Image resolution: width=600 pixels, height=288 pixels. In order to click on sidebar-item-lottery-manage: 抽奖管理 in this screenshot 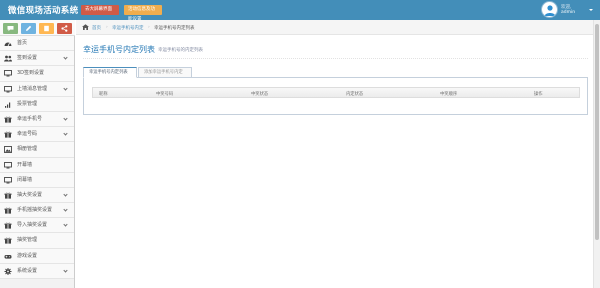, I will do `click(37, 241)`.